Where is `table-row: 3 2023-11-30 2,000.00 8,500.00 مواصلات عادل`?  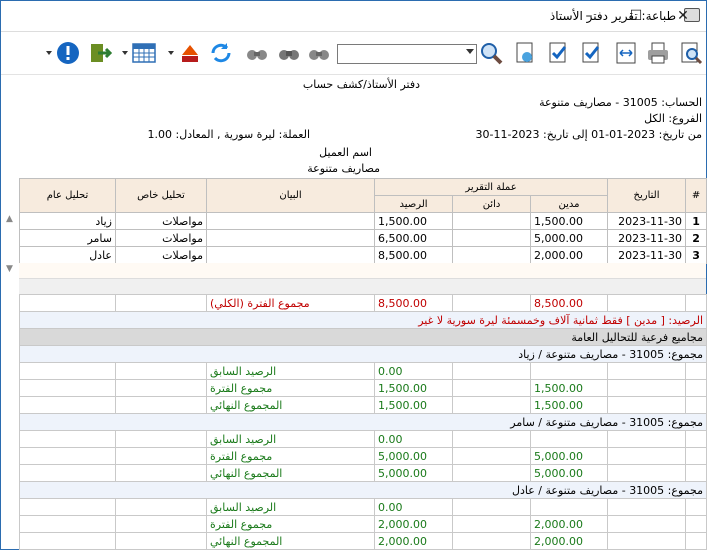 table-row: 3 2023-11-30 2,000.00 8,500.00 مواصلات عادل is located at coordinates (363, 255).